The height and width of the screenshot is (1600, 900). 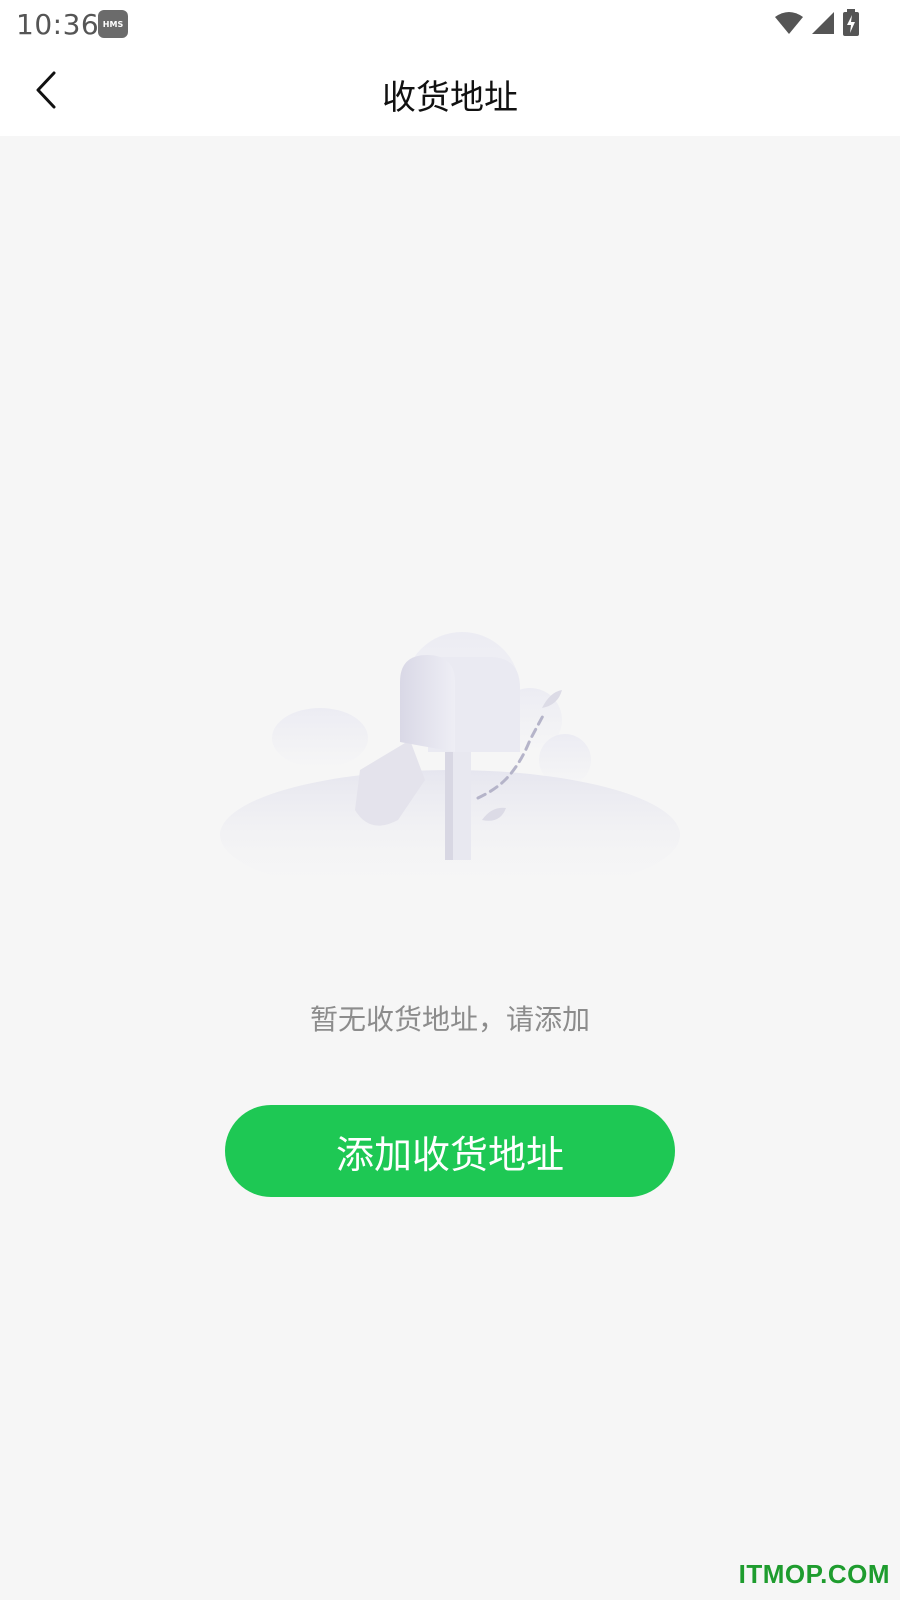 I want to click on page-title: 收货地址, so click(x=450, y=98).